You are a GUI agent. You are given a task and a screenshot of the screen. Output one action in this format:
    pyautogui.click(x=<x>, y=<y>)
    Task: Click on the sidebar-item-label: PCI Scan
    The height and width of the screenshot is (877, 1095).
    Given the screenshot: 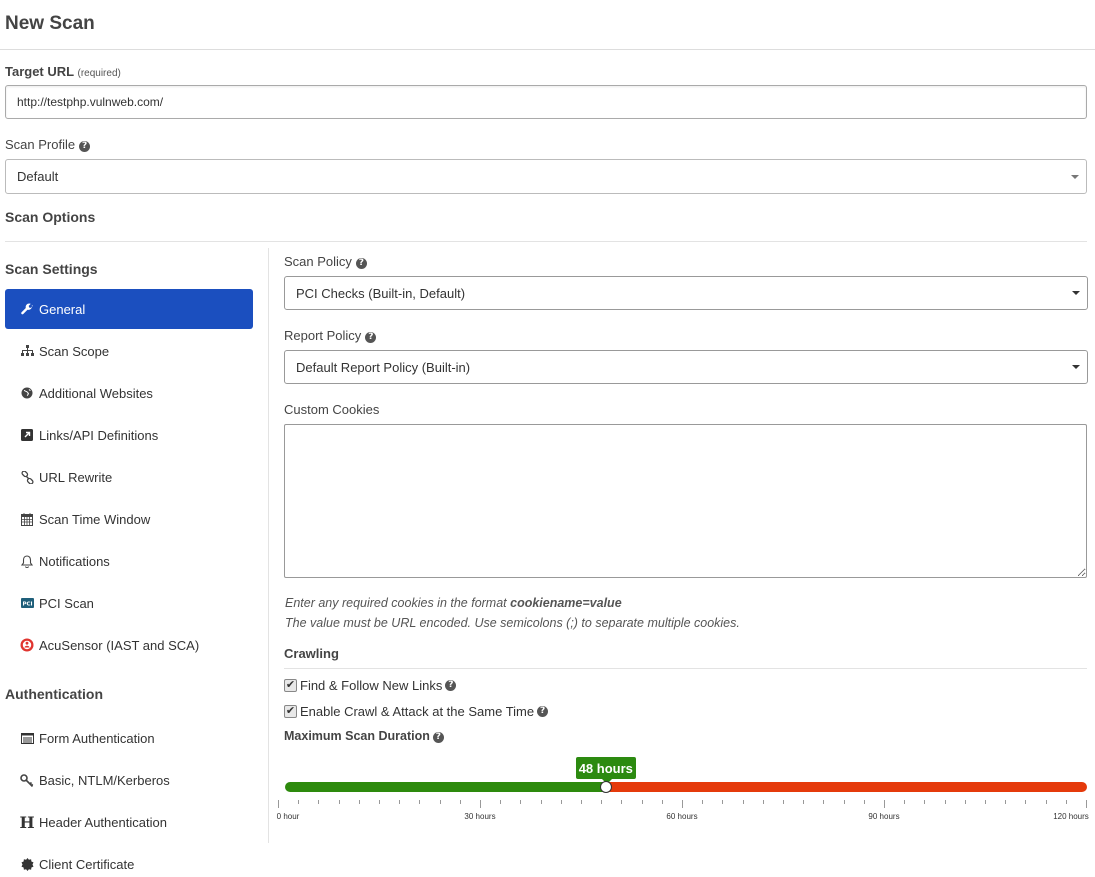 What is the action you would take?
    pyautogui.click(x=66, y=603)
    